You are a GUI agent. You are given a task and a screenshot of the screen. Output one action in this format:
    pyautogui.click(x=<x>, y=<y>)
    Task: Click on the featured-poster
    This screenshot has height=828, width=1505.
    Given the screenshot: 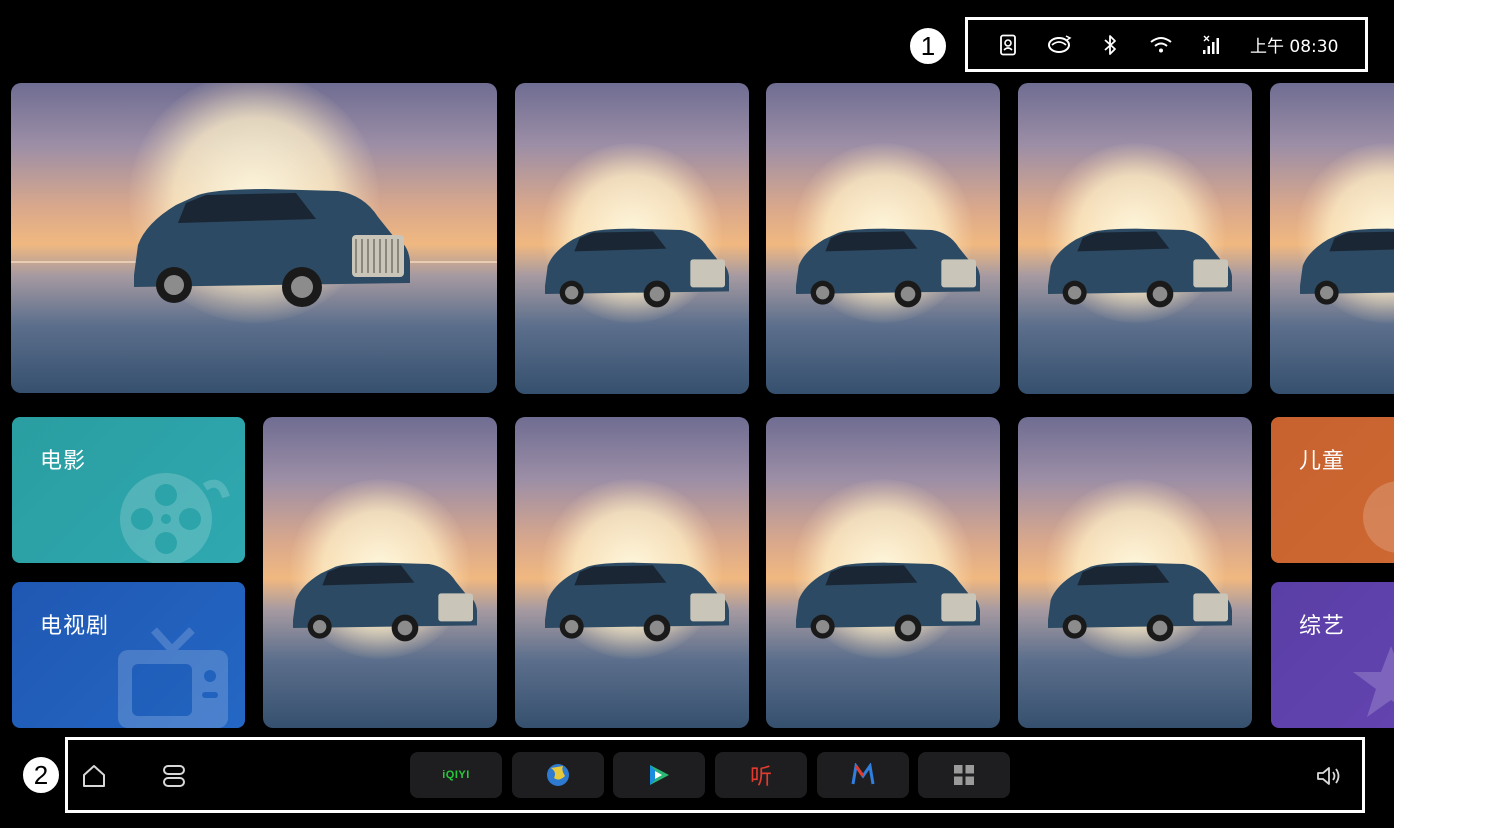 What is the action you would take?
    pyautogui.click(x=254, y=238)
    